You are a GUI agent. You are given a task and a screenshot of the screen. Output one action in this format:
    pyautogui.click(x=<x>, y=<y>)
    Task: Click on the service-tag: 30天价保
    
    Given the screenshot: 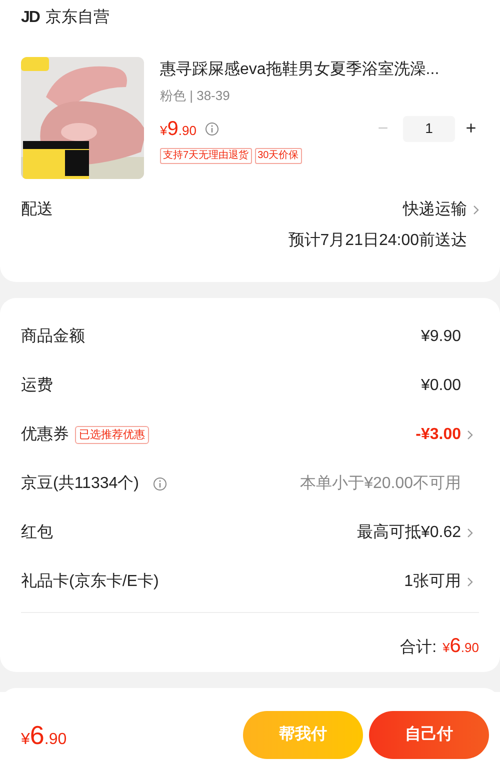 What is the action you would take?
    pyautogui.click(x=278, y=156)
    